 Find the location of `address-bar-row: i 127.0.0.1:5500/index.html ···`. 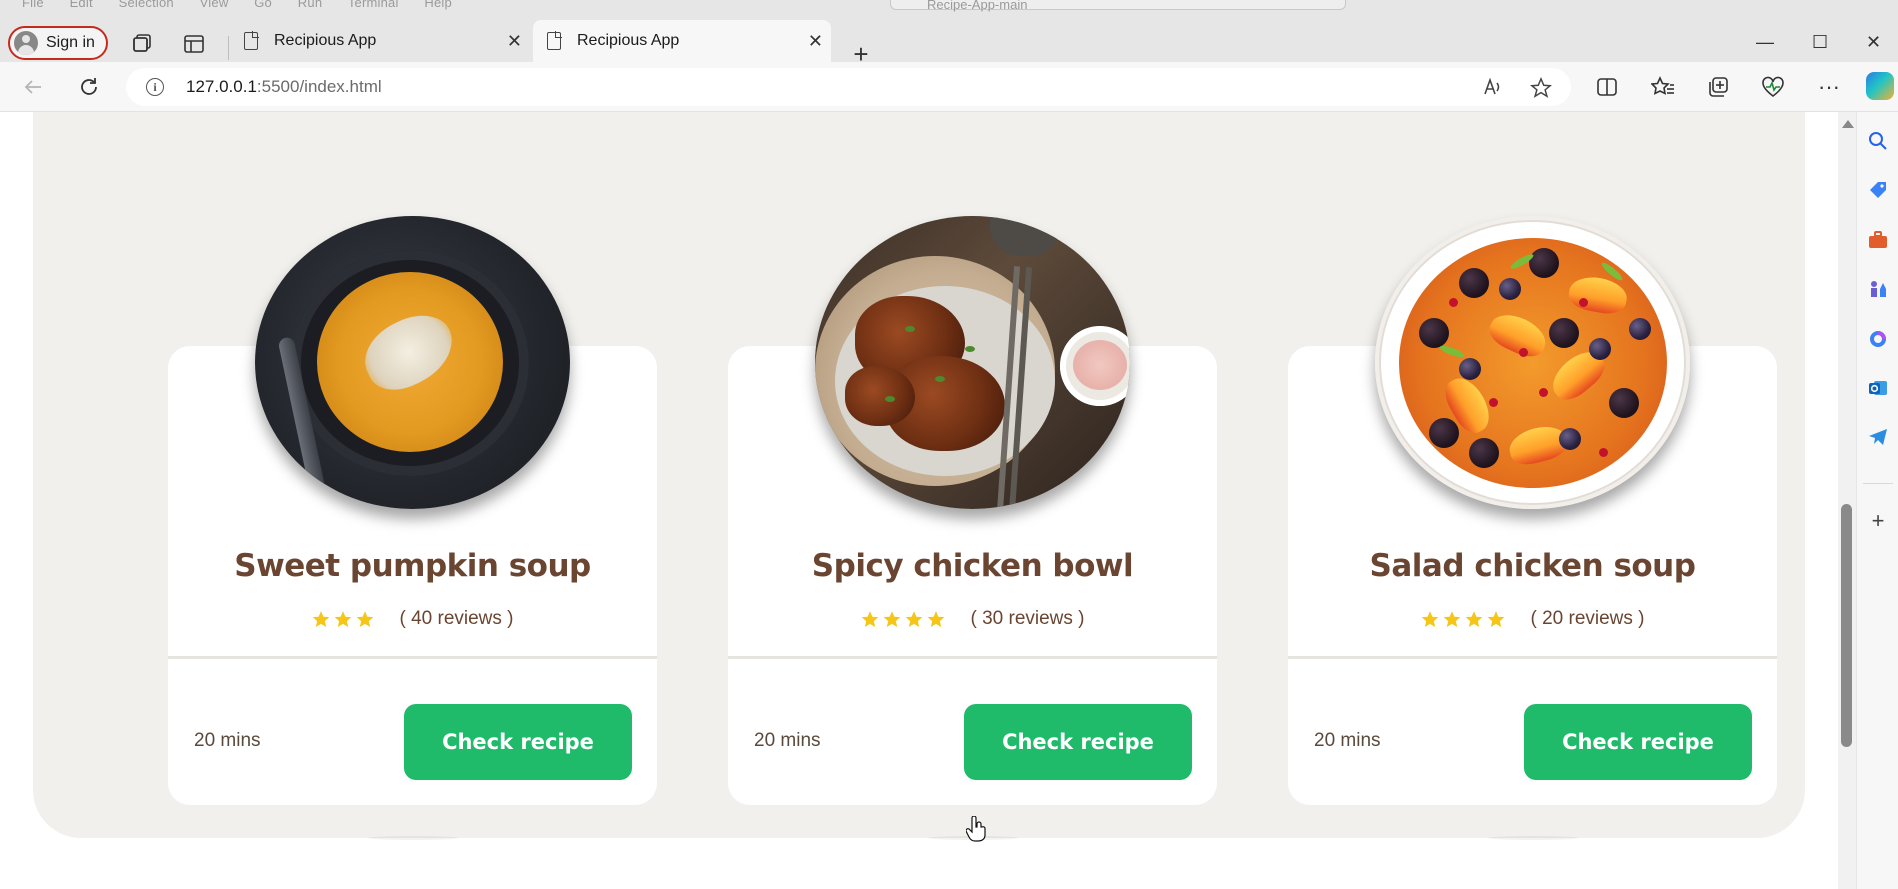

address-bar-row: i 127.0.0.1:5500/index.html ··· is located at coordinates (949, 87).